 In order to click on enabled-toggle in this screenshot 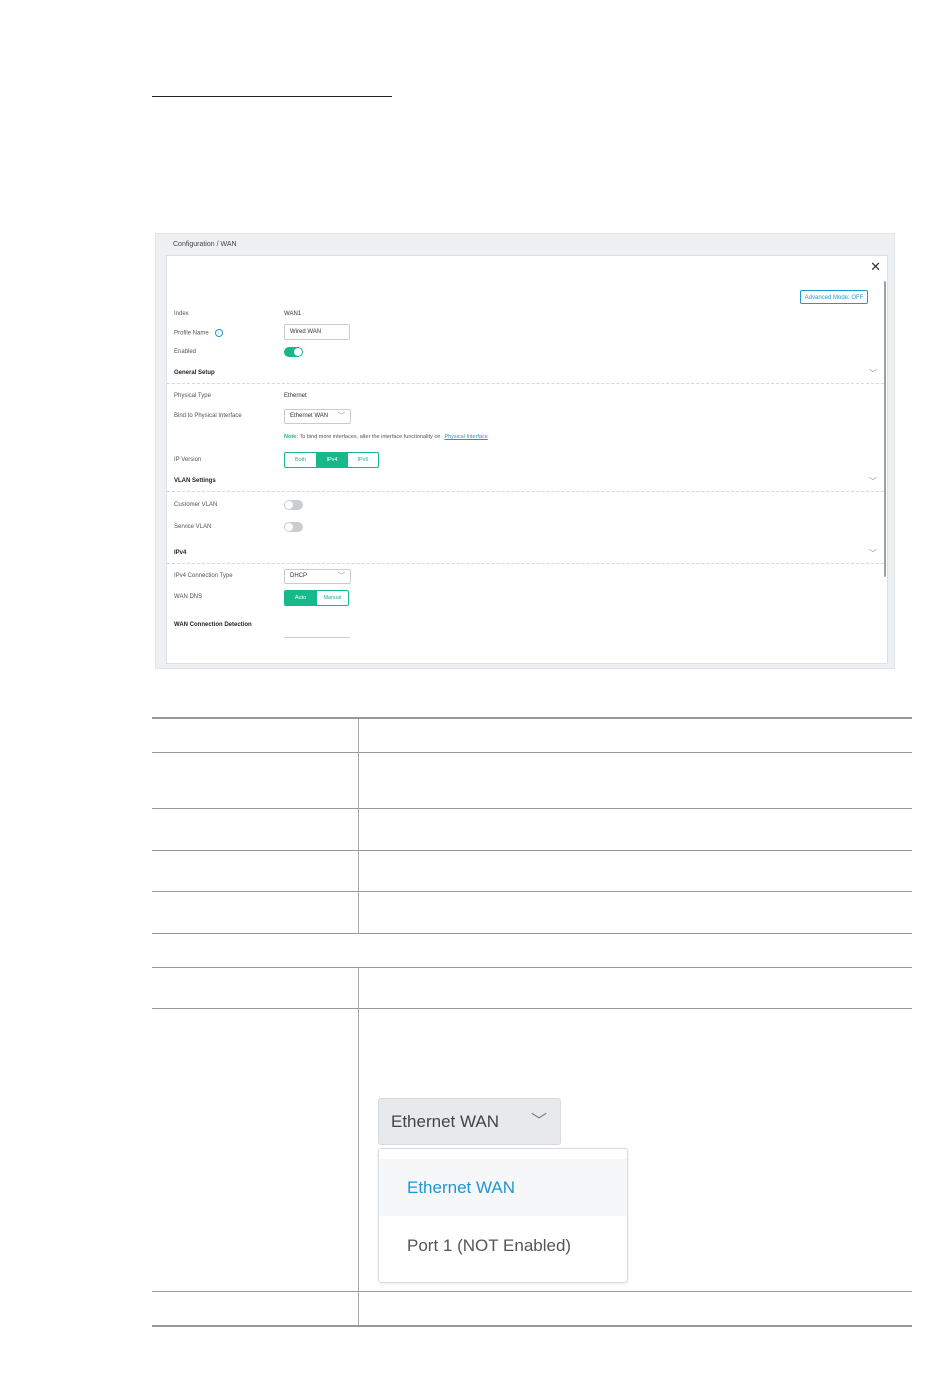, I will do `click(293, 352)`.